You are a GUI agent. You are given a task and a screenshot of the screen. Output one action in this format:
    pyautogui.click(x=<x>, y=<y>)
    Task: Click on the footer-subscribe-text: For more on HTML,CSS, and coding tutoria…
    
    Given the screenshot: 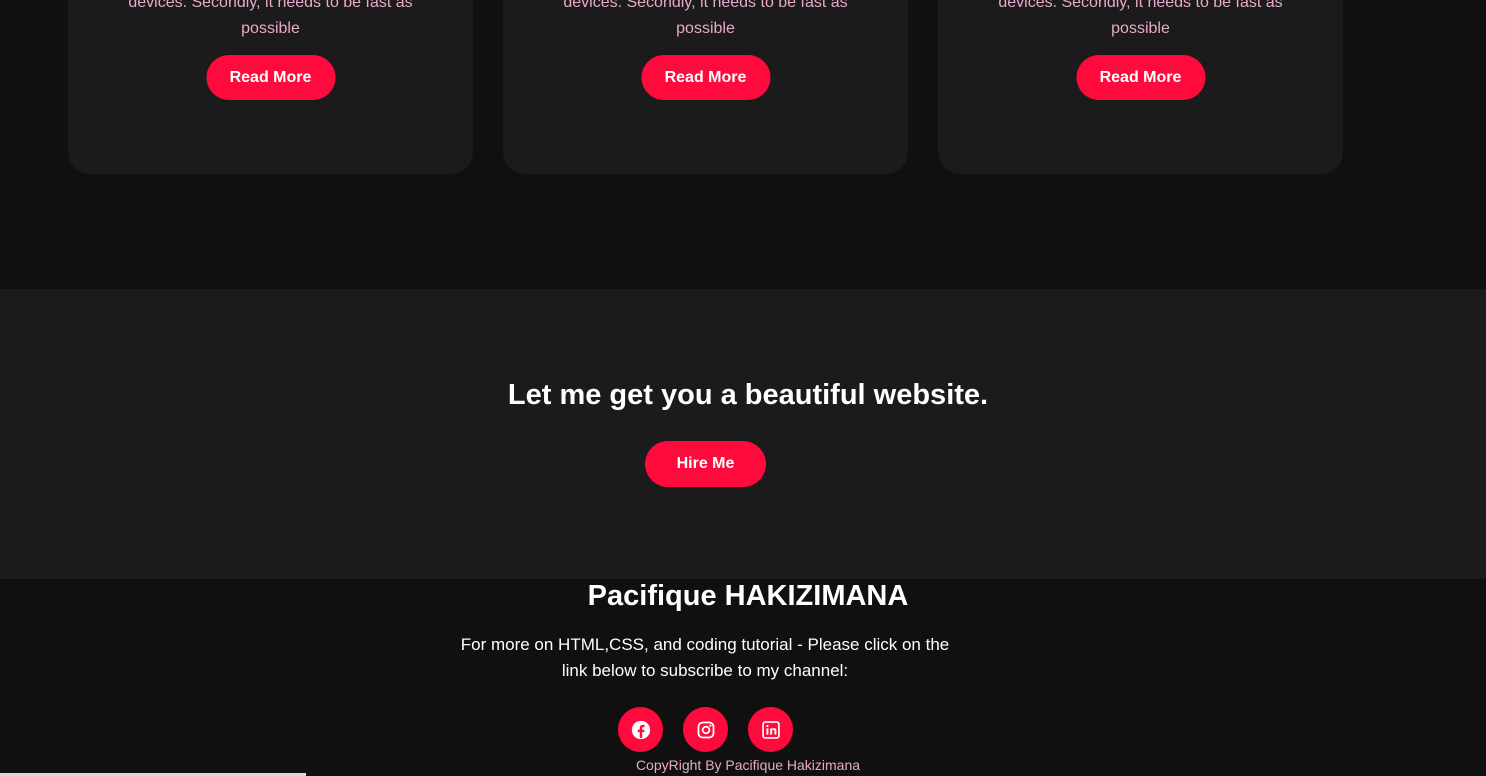 What is the action you would take?
    pyautogui.click(x=705, y=658)
    